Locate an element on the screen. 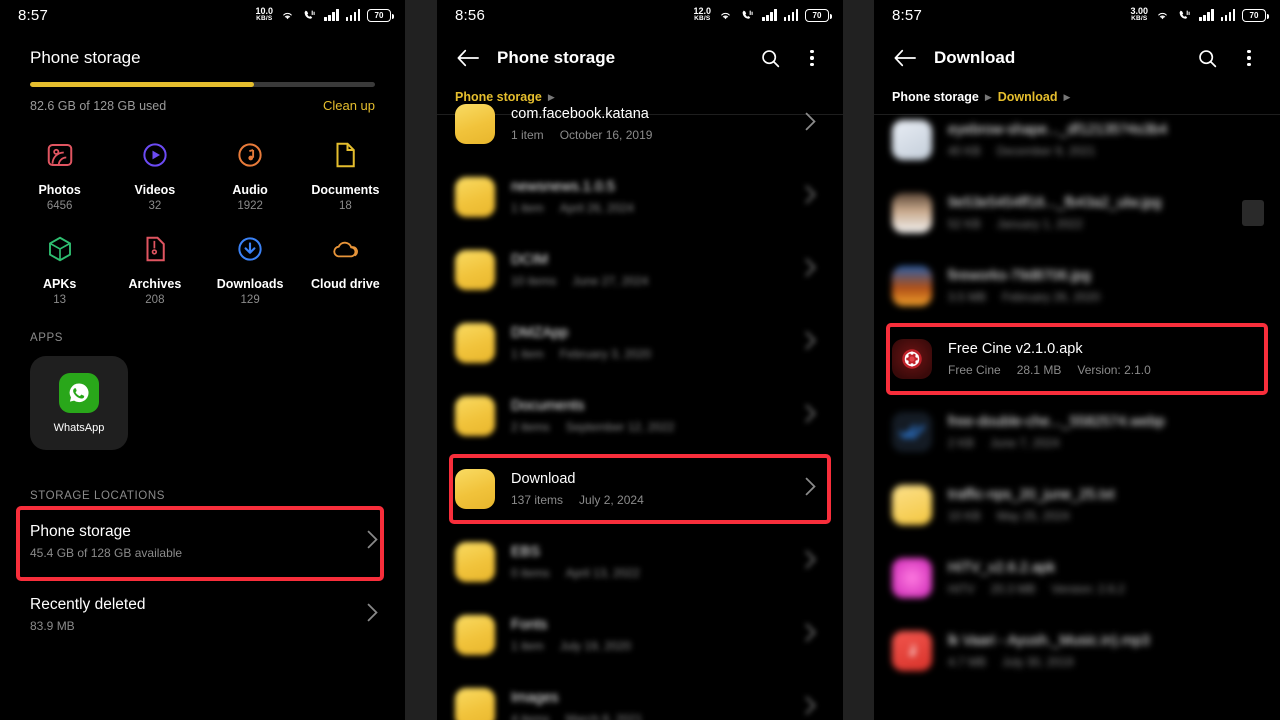 The width and height of the screenshot is (1280, 720). category-documents: Documents 18 is located at coordinates (345, 173).